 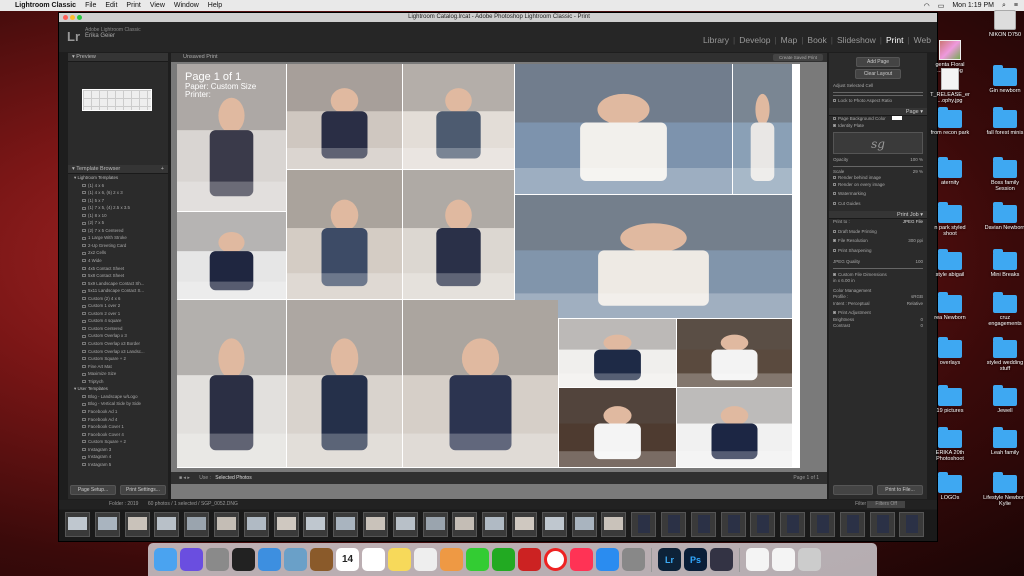 What do you see at coordinates (121, 314) in the screenshot?
I see `template-item: Custom 2 over 1` at bounding box center [121, 314].